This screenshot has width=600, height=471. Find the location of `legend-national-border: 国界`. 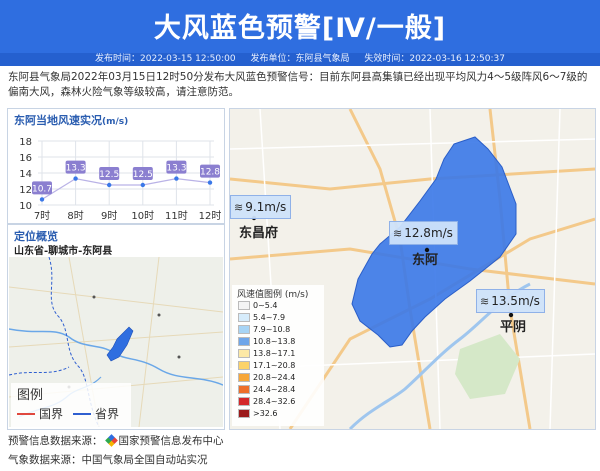

legend-national-border: 国界 is located at coordinates (40, 413).